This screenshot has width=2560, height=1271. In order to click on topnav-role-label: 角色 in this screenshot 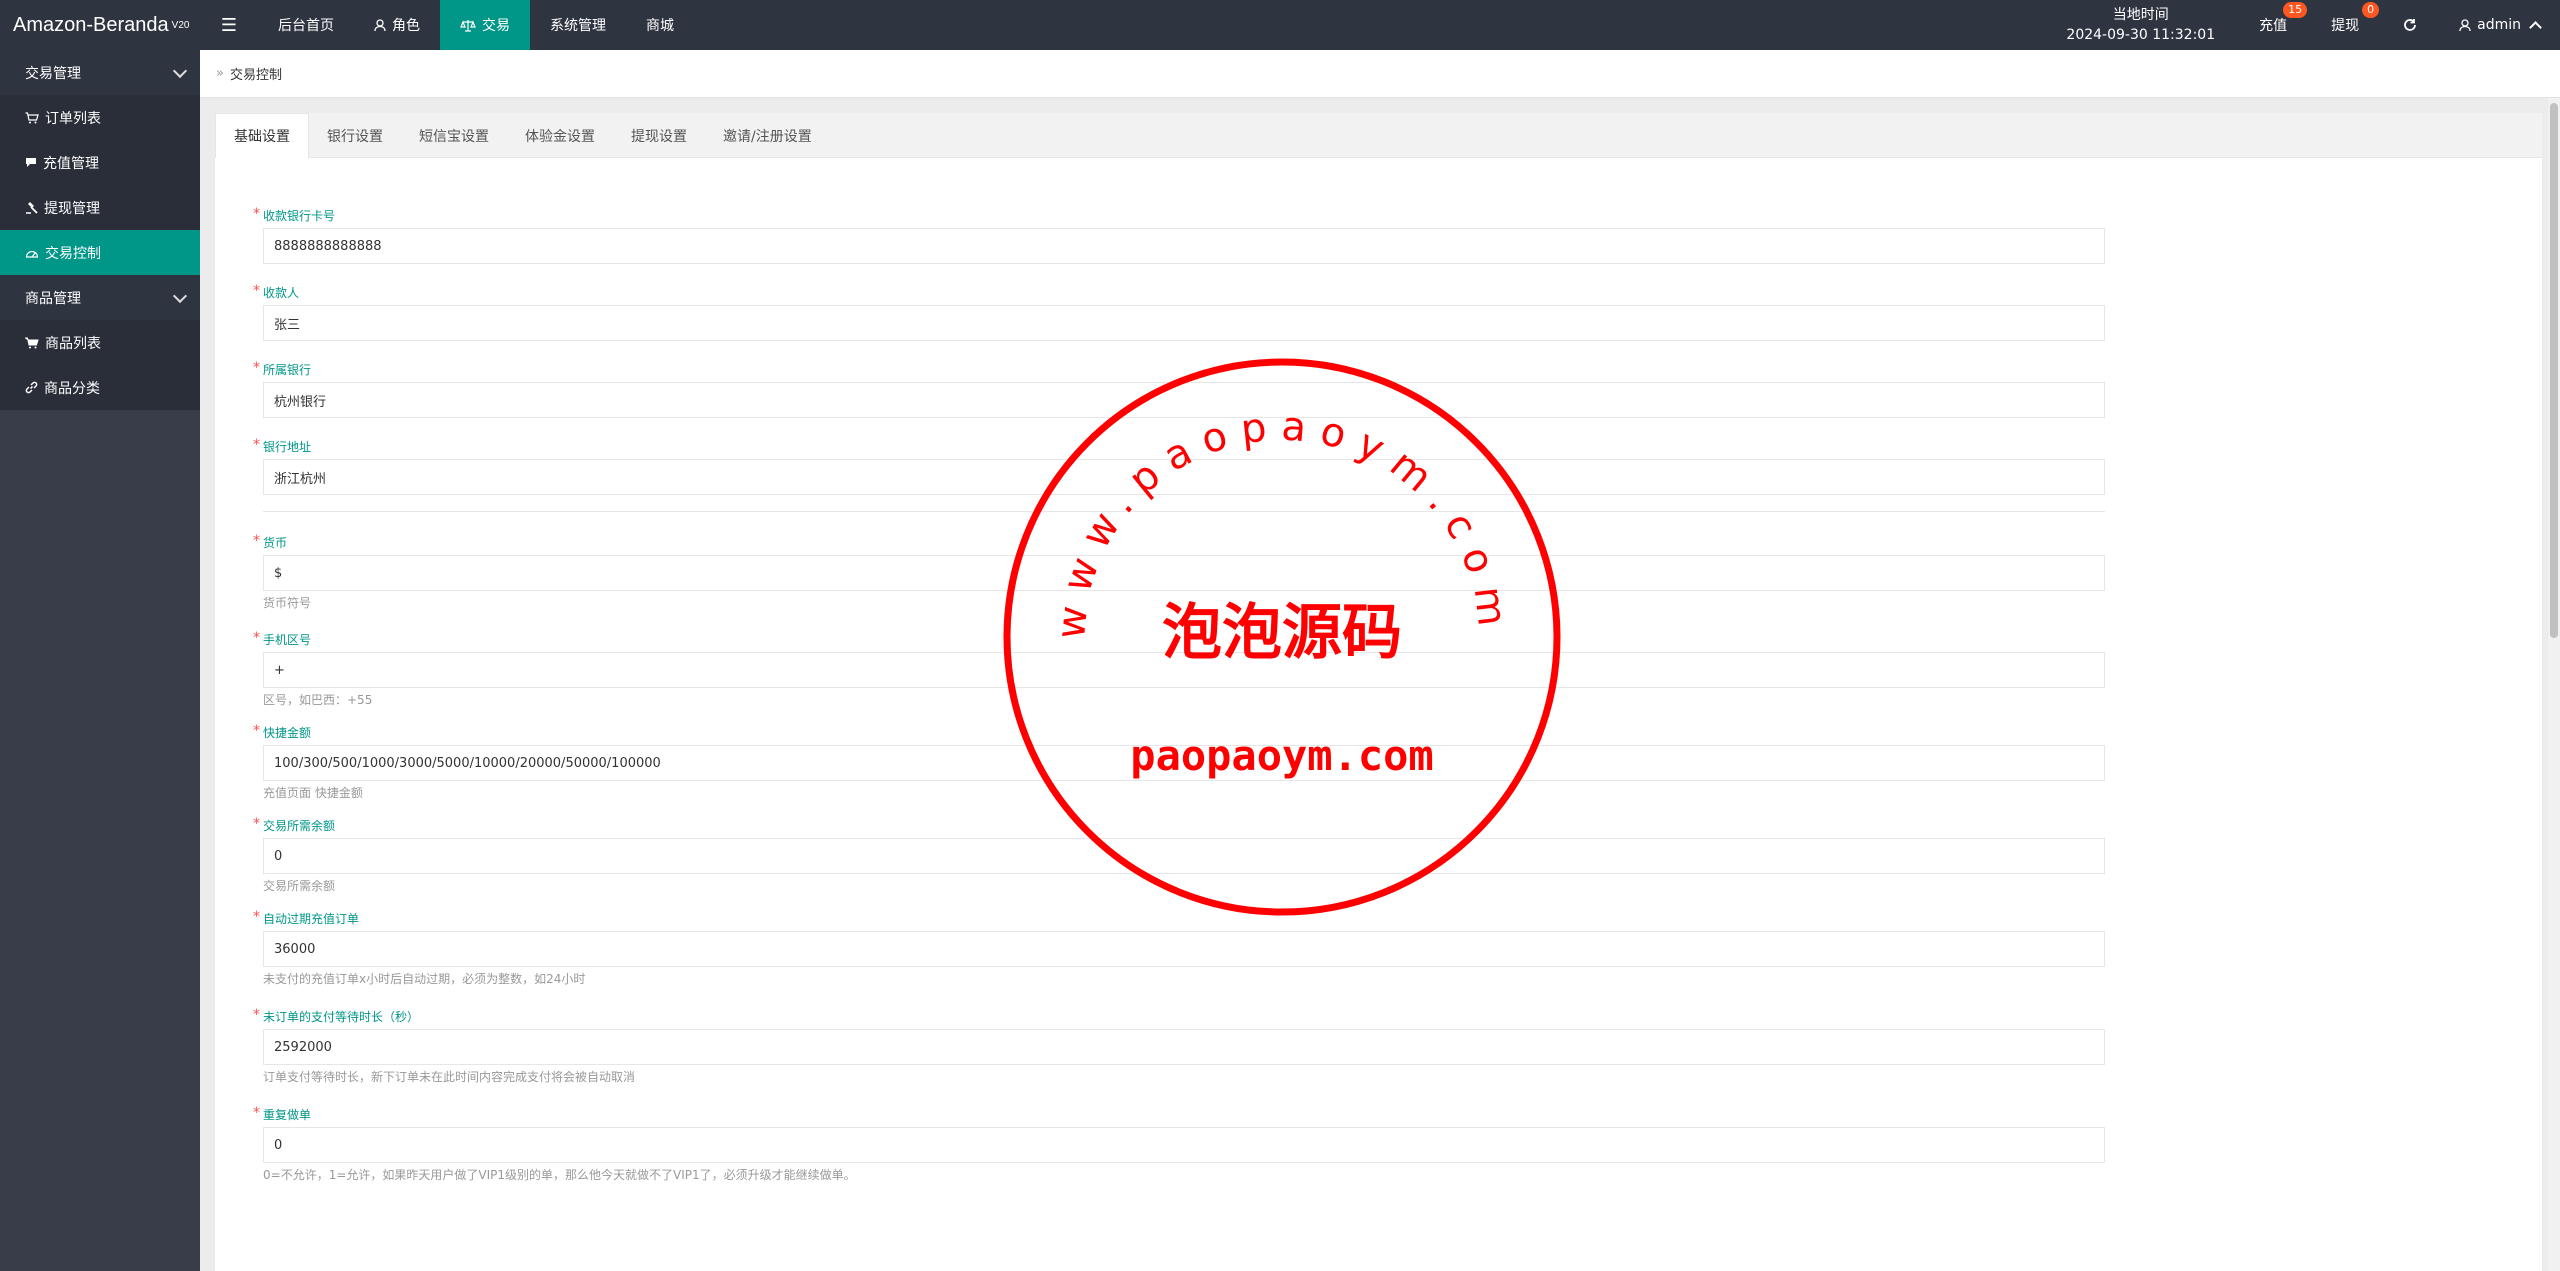, I will do `click(406, 26)`.